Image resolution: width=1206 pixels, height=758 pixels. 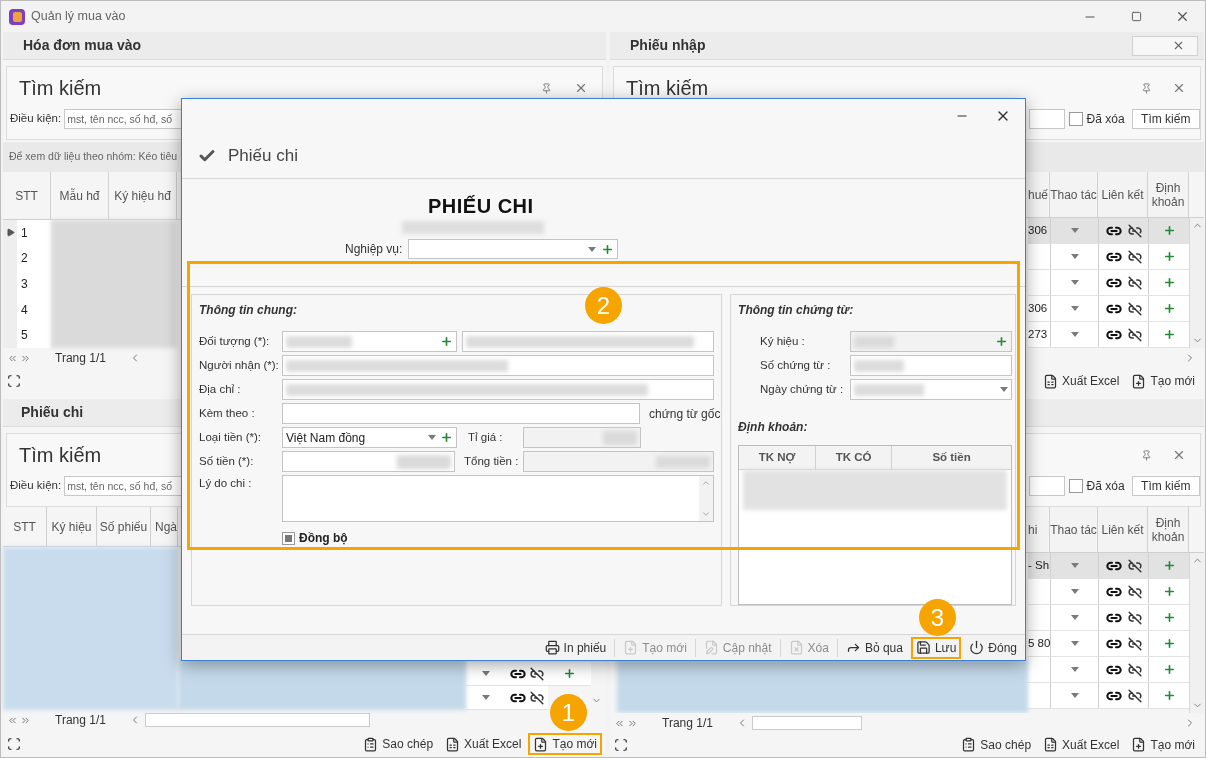 I want to click on toolbar-button: Đóng, so click(x=993, y=647).